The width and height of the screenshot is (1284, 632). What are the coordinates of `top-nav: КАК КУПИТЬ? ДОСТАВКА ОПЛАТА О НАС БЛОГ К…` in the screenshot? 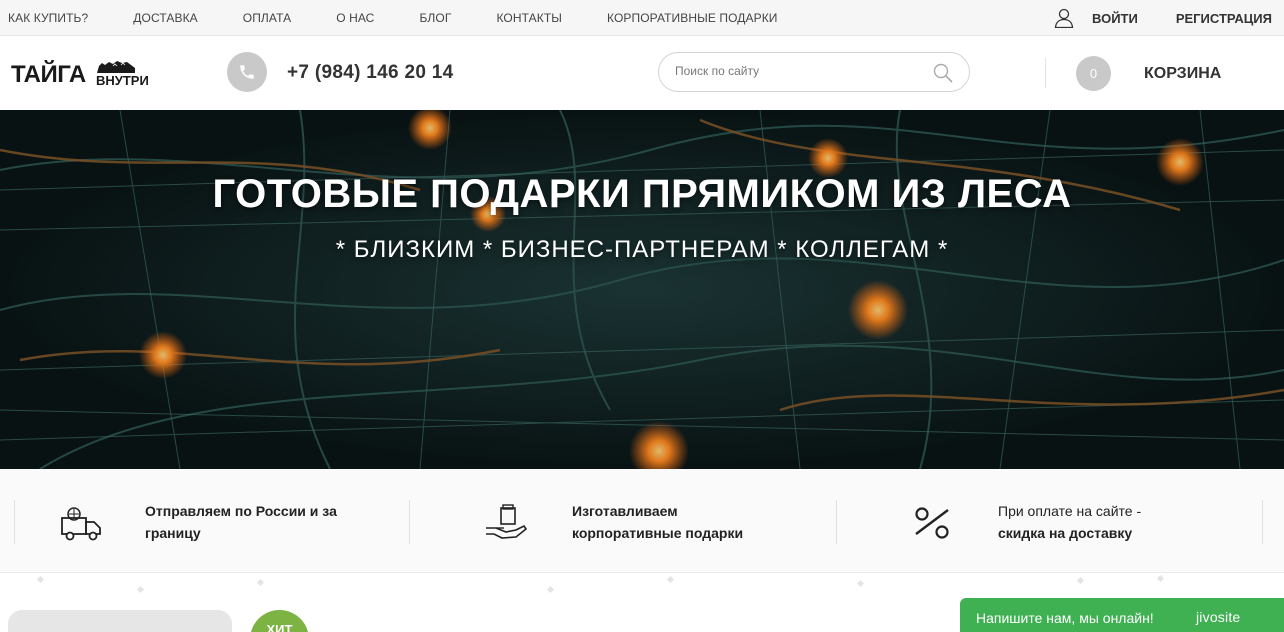 It's located at (407, 18).